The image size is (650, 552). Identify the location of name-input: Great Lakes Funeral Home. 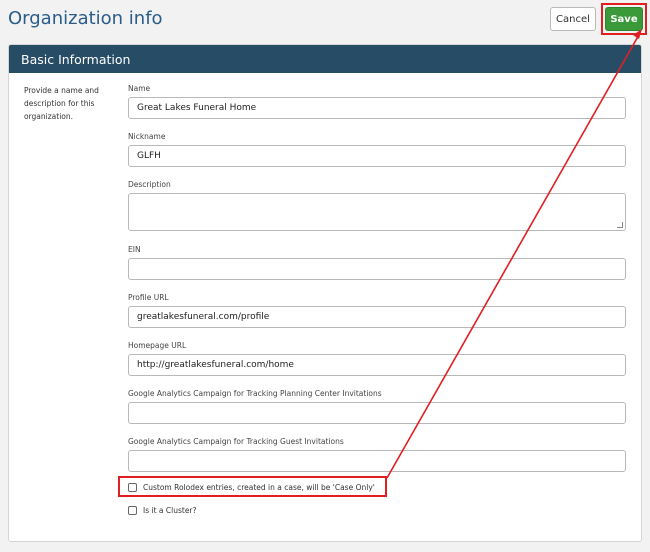
(377, 108).